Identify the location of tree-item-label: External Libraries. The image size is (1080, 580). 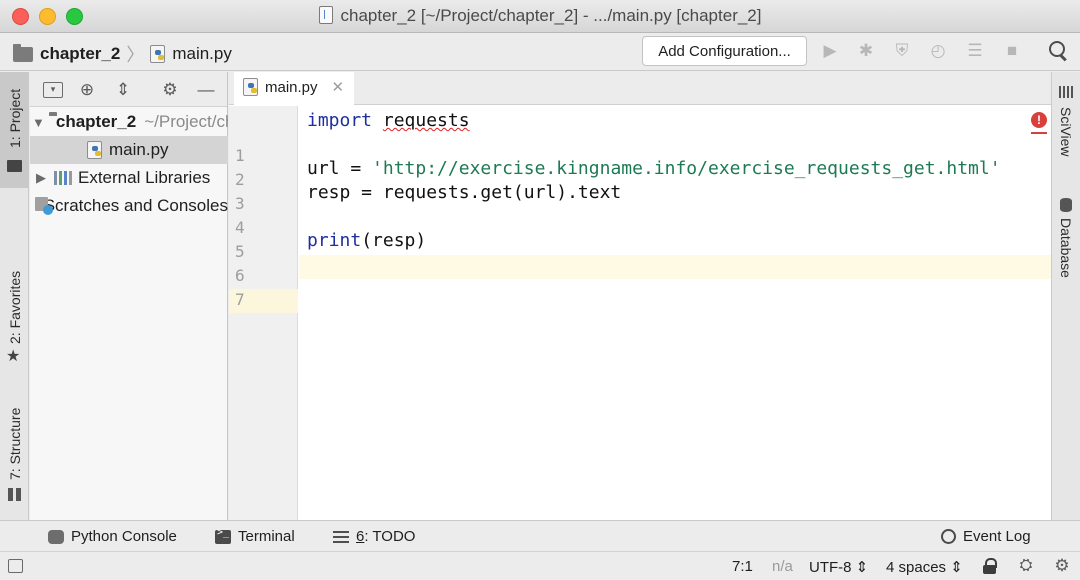
(144, 177).